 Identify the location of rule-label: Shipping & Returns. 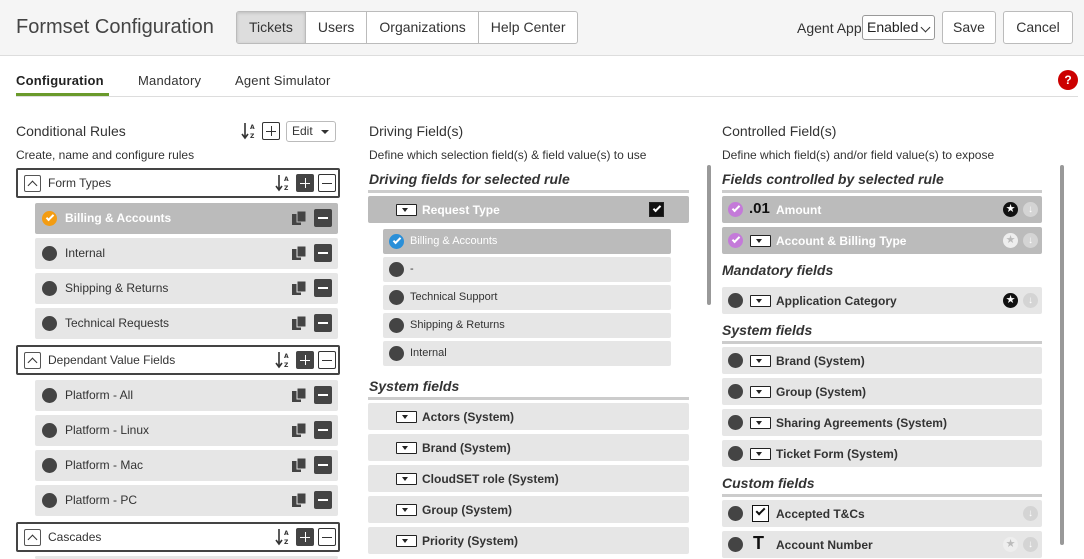
(117, 288).